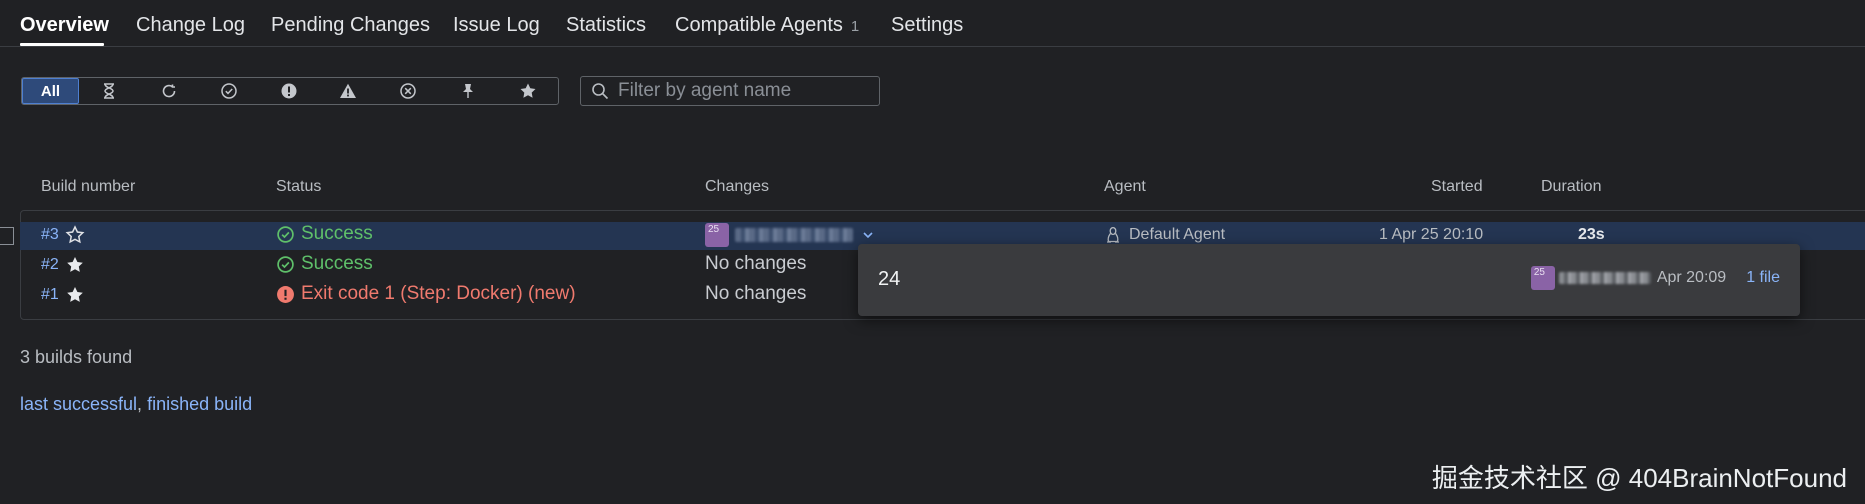  What do you see at coordinates (1329, 280) in the screenshot?
I see `change-details-popup: 24 25 Apr 20:09 1 file` at bounding box center [1329, 280].